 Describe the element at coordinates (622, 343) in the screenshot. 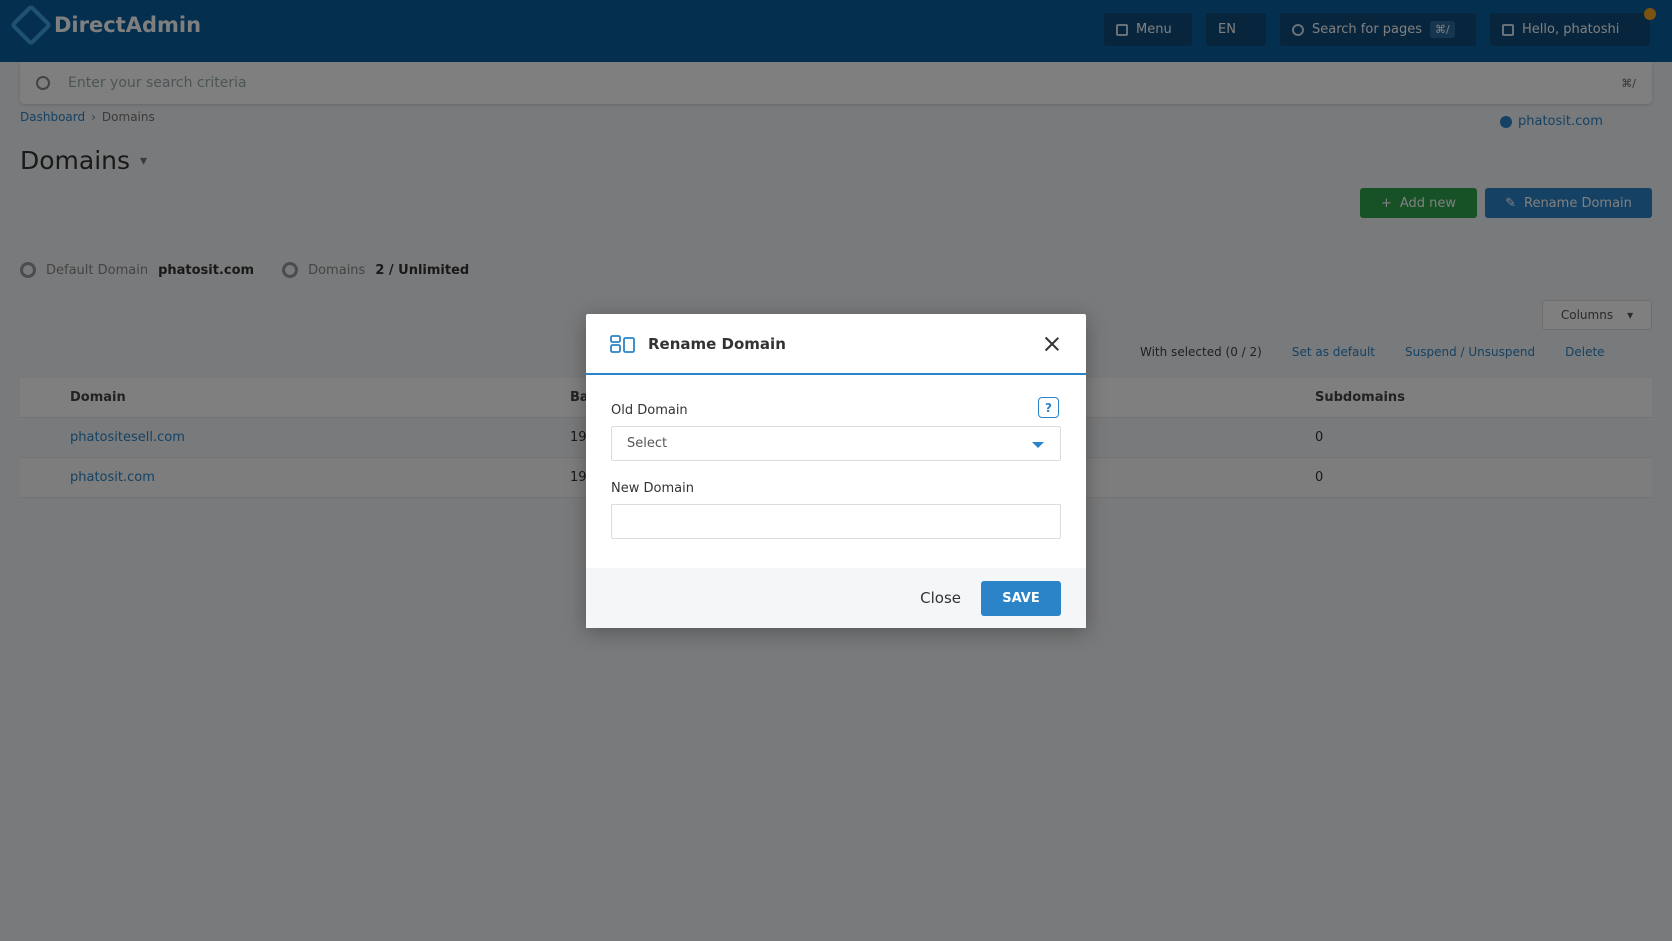

I see `rename-domain-icon` at that location.